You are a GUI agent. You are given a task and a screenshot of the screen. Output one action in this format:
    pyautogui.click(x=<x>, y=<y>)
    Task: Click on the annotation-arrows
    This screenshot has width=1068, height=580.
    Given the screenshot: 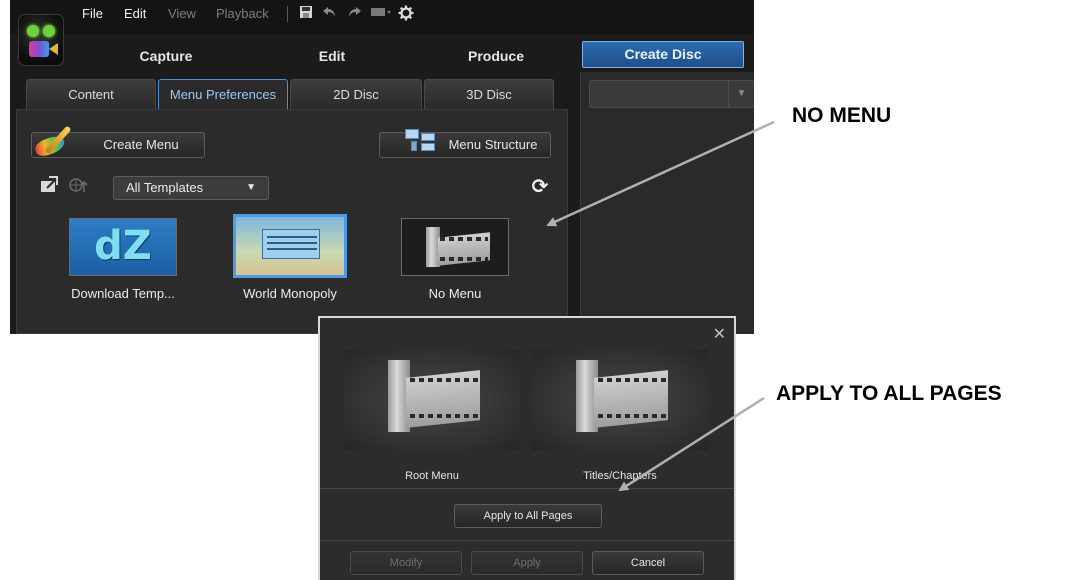 What is the action you would take?
    pyautogui.click(x=660, y=306)
    